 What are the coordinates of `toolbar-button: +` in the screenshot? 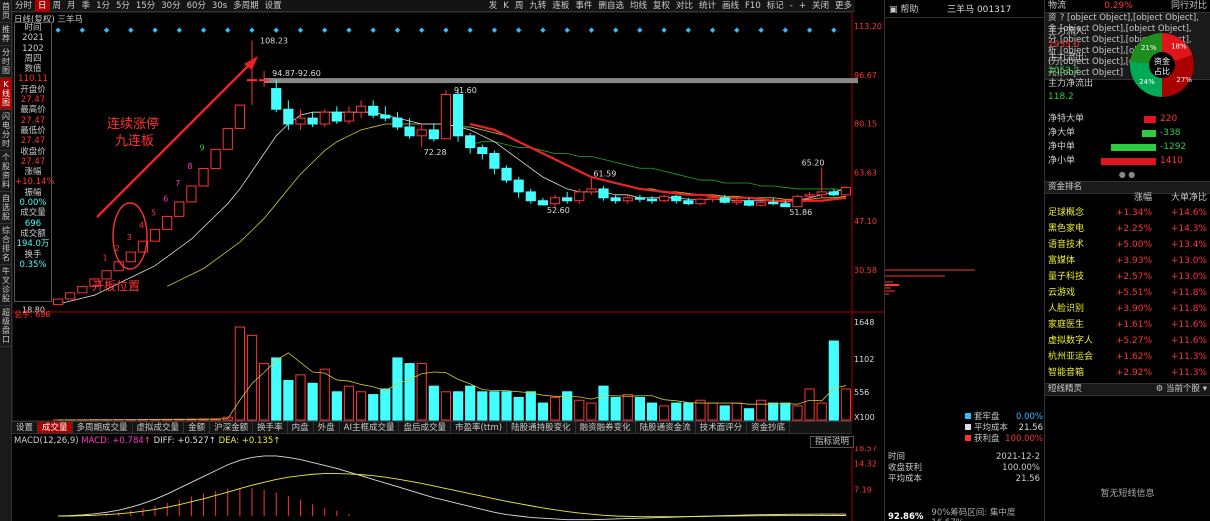 It's located at (802, 6).